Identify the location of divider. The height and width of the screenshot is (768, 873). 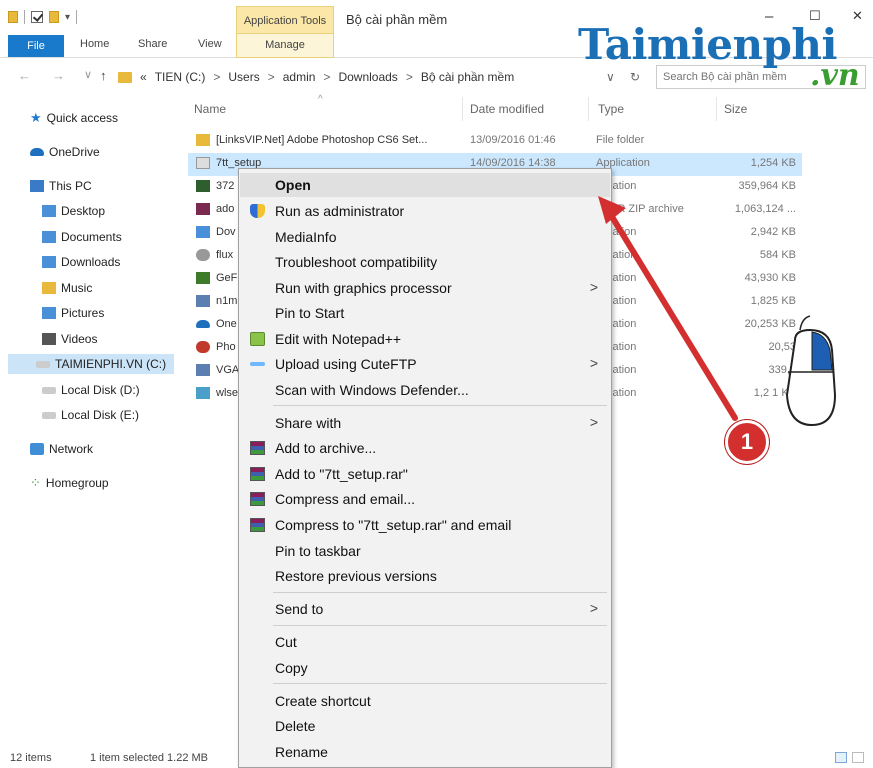
(77, 17).